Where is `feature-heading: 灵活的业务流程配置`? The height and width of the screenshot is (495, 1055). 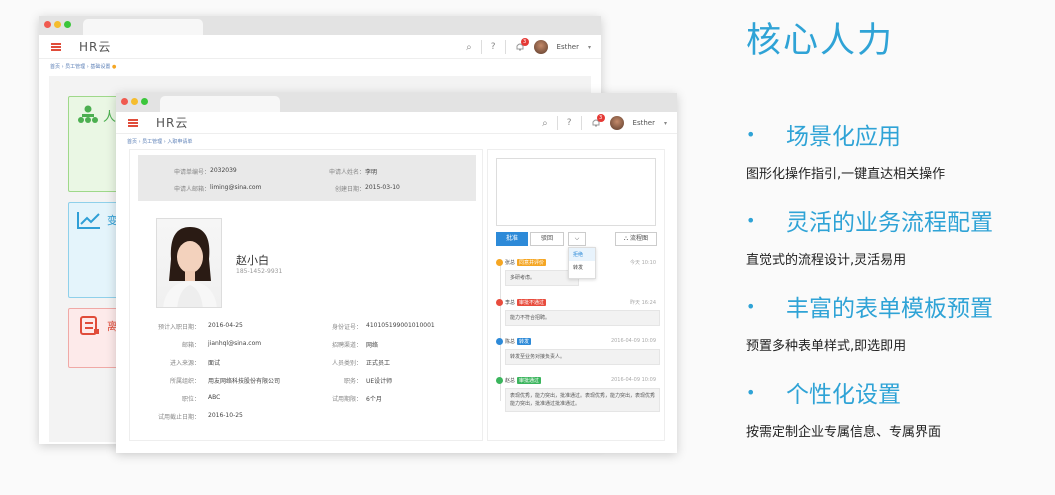
feature-heading: 灵活的业务流程配置 is located at coordinates (889, 223).